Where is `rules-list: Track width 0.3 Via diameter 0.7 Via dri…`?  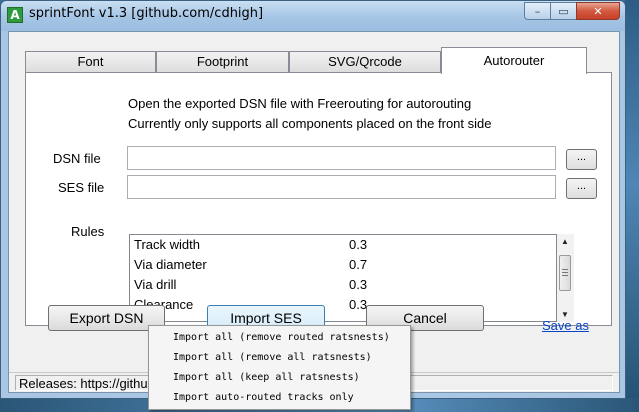
rules-list: Track width 0.3 Via diameter 0.7 Via dri… is located at coordinates (343, 278).